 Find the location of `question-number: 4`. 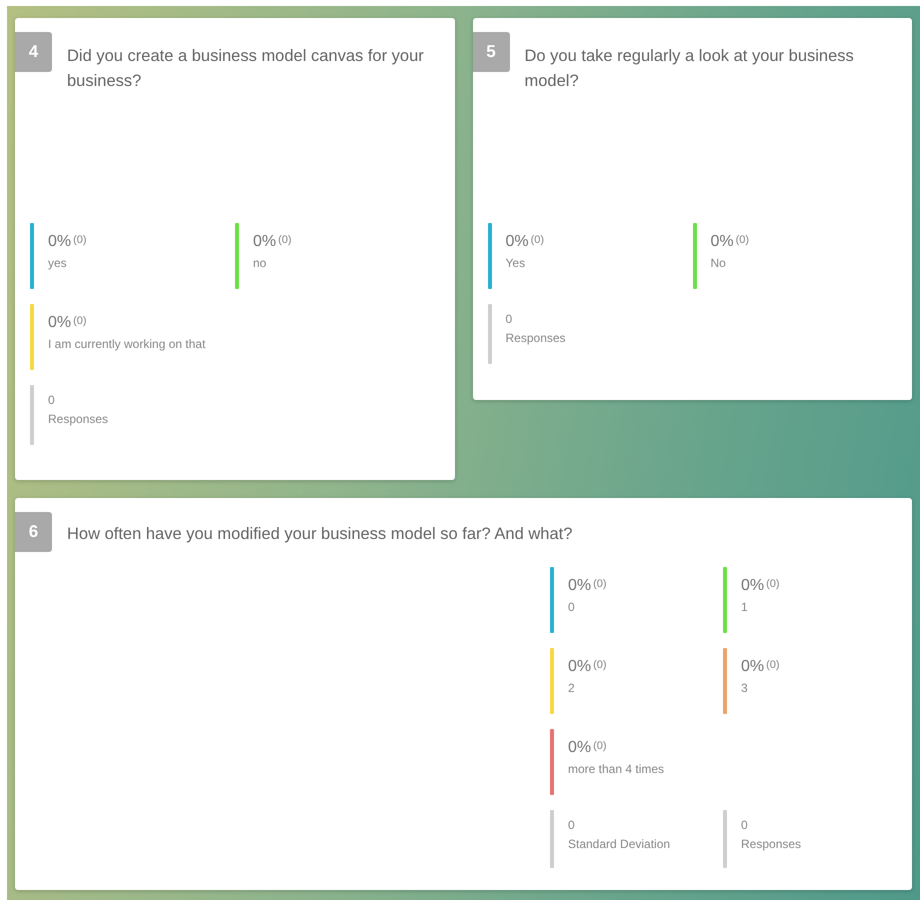

question-number: 4 is located at coordinates (33, 52).